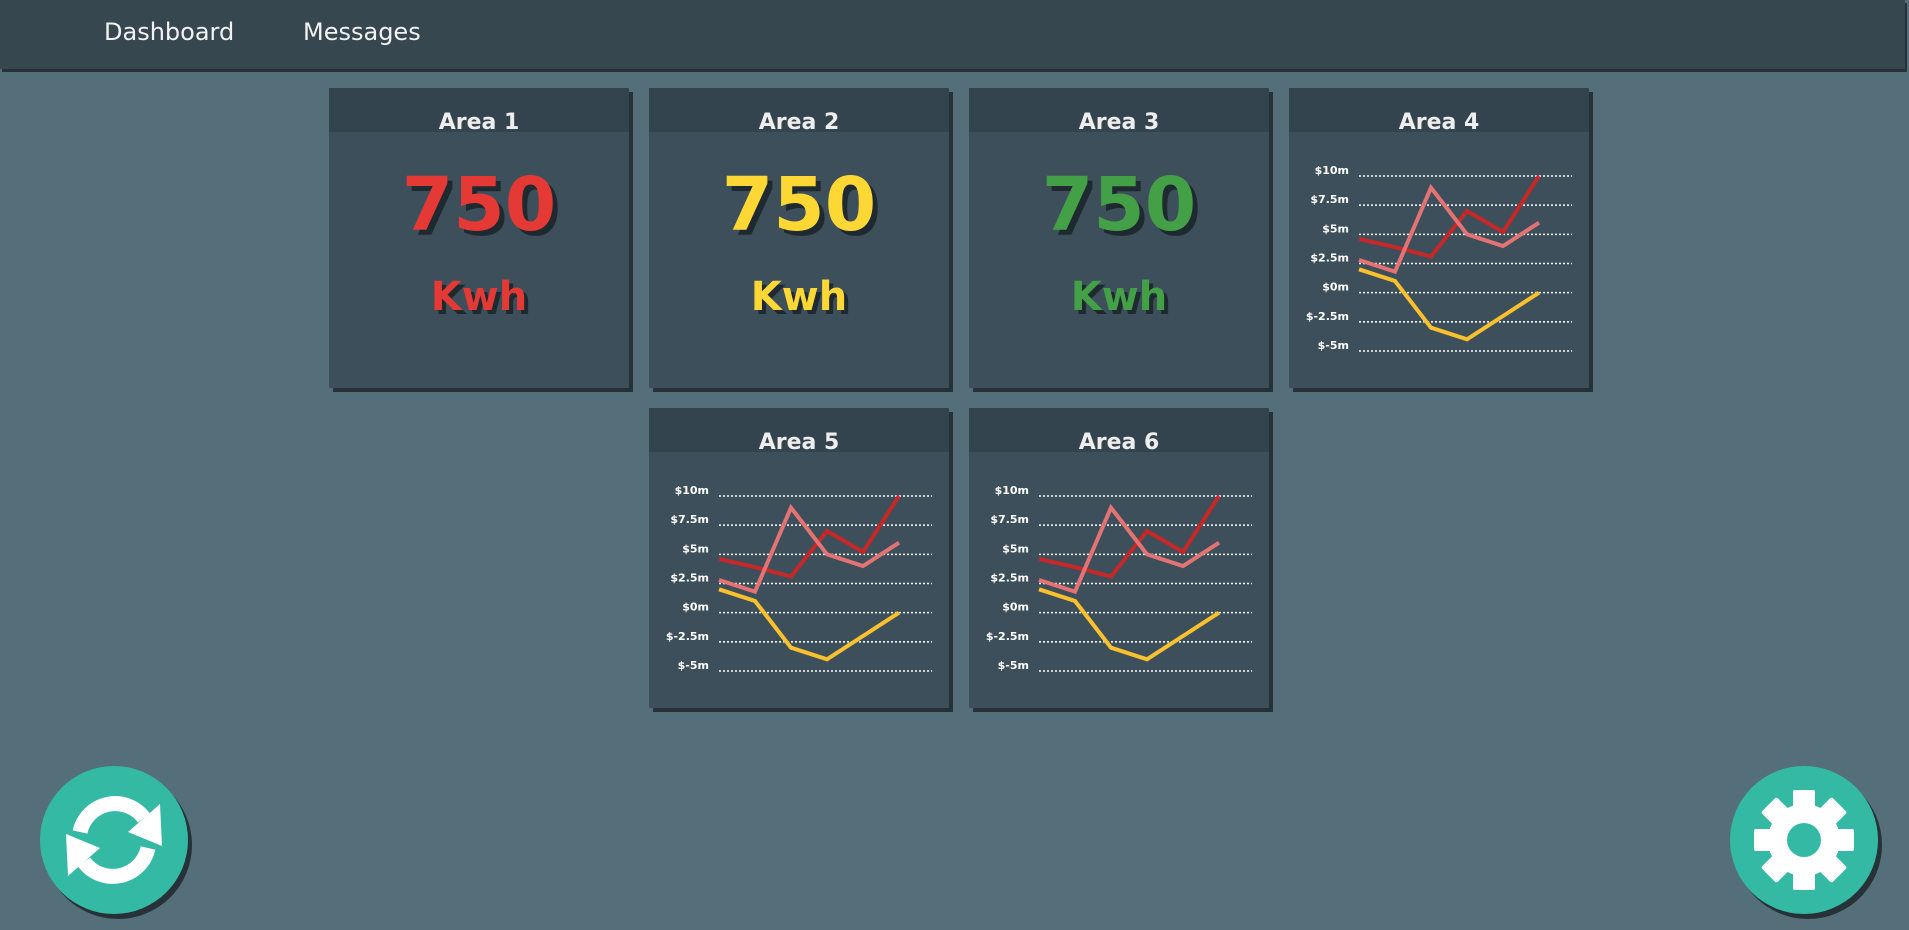 The width and height of the screenshot is (1909, 930). I want to click on settings-button, so click(1804, 840).